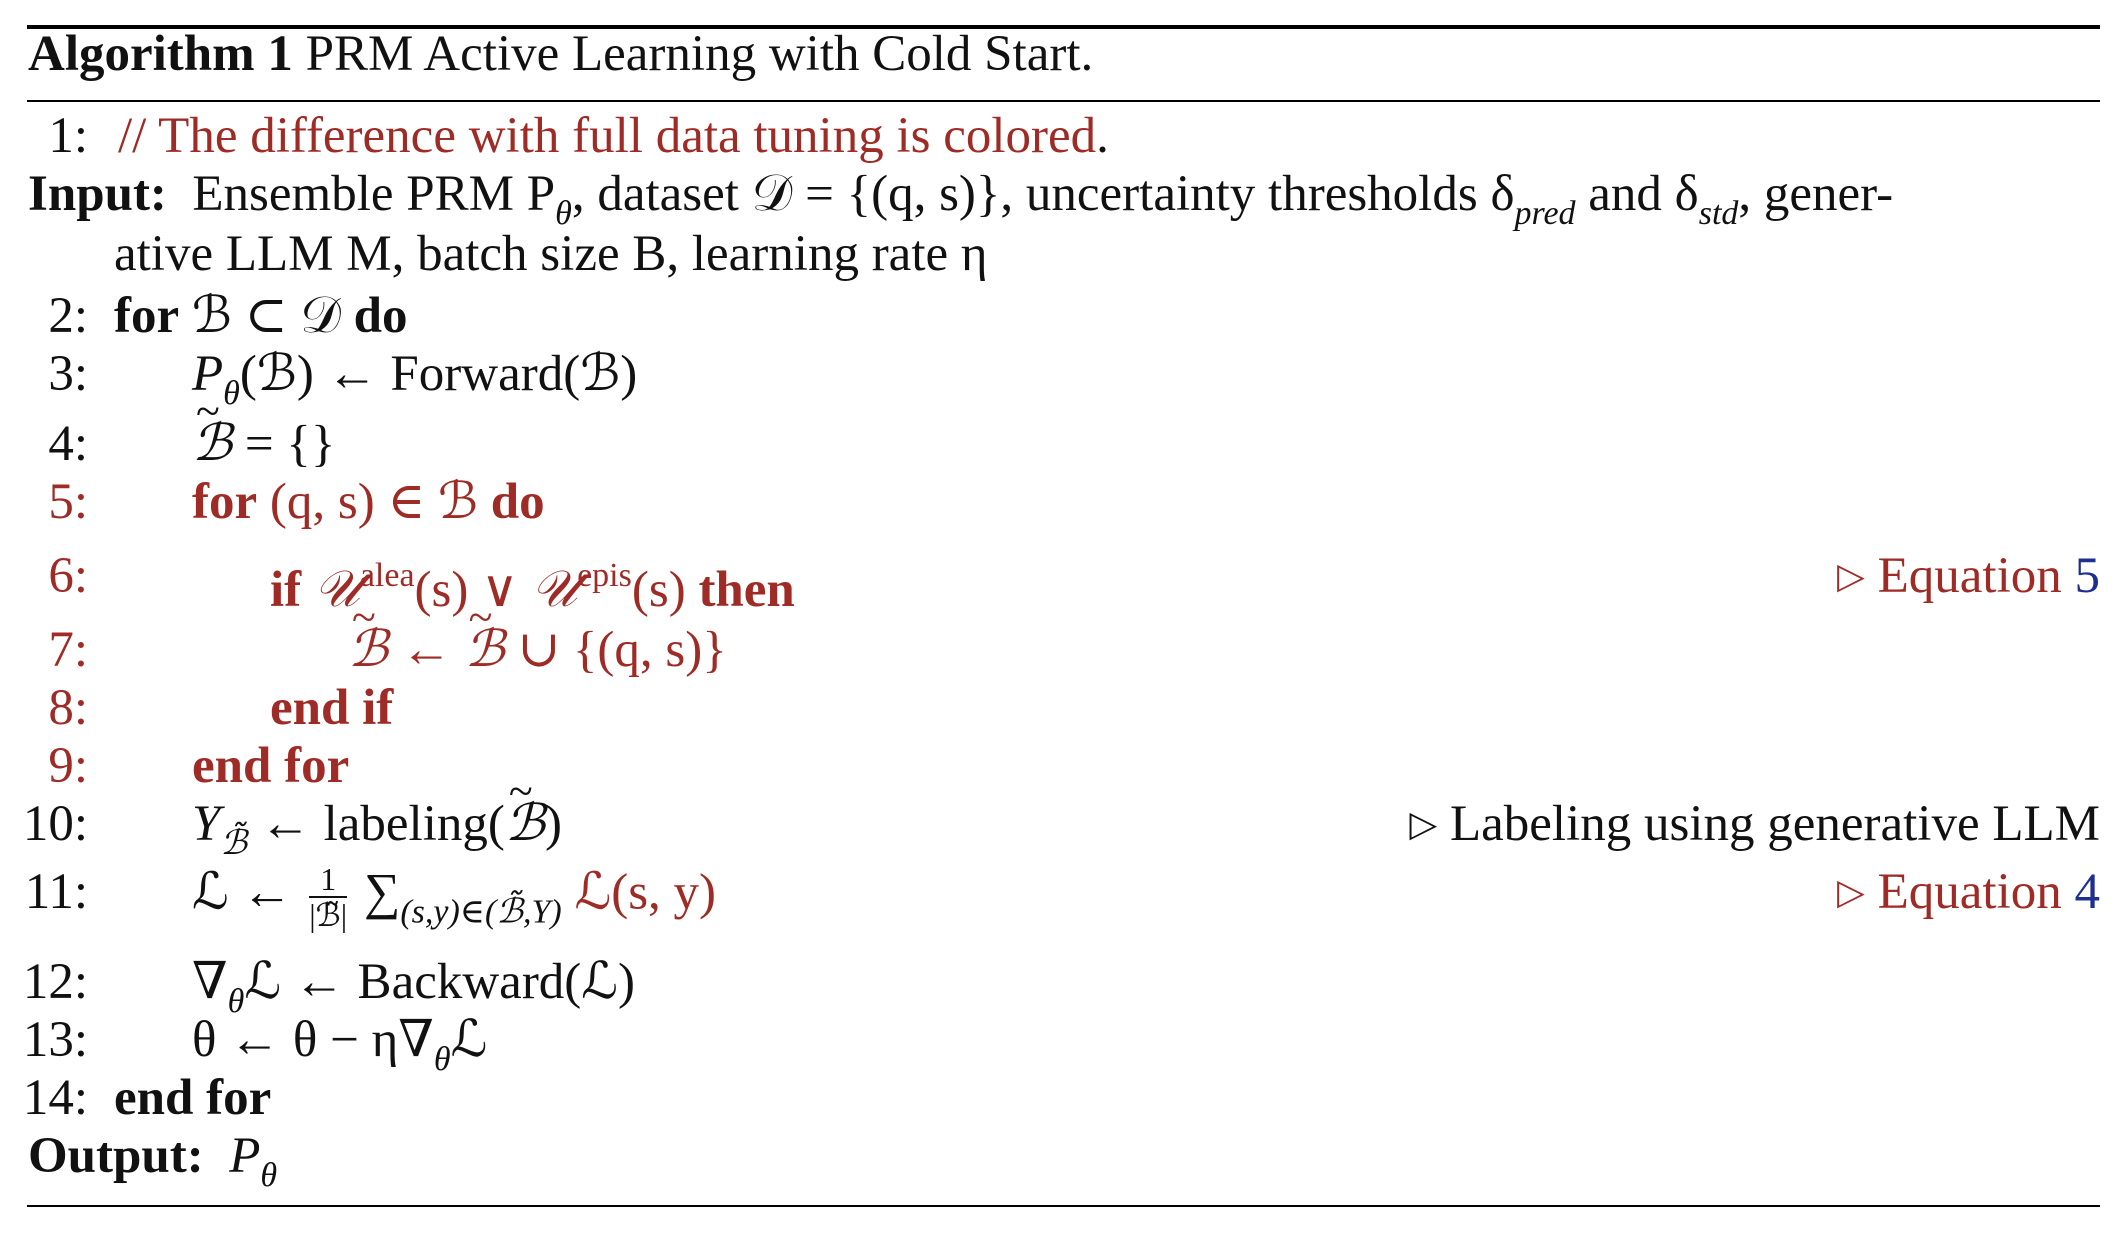  I want to click on equation-link: 5, so click(2088, 576).